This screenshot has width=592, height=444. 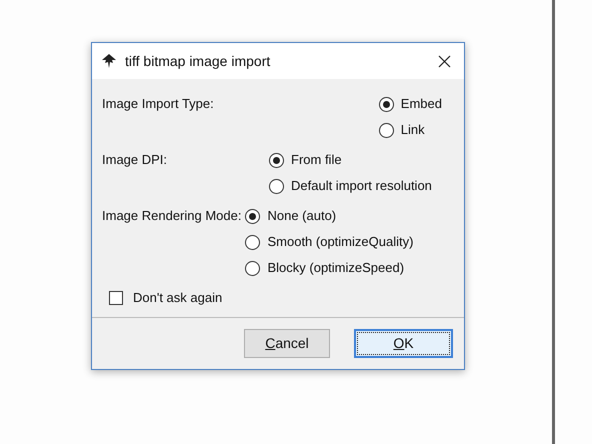 I want to click on radio-label: From file, so click(x=316, y=160).